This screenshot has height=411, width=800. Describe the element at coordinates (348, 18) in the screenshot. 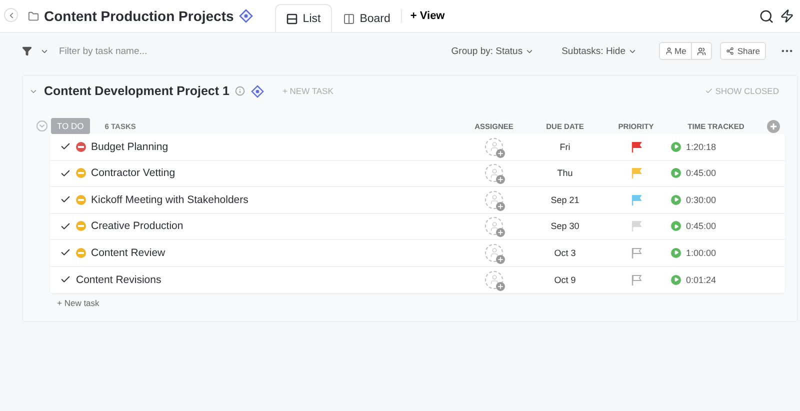

I see `board-icon` at that location.